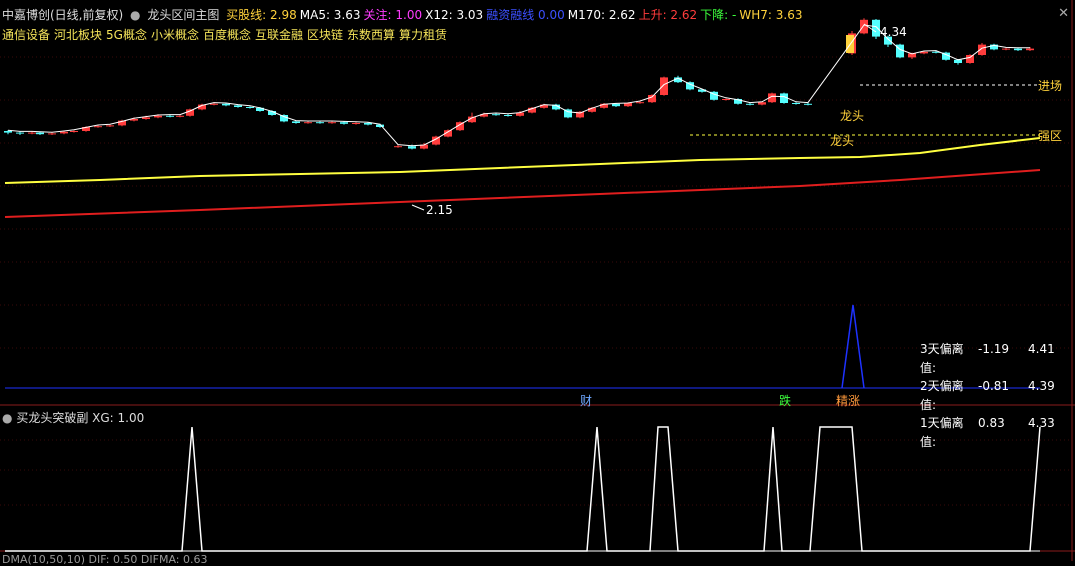 This screenshot has height=566, width=1075. I want to click on concept-tag-5: 互联金融, so click(279, 35).